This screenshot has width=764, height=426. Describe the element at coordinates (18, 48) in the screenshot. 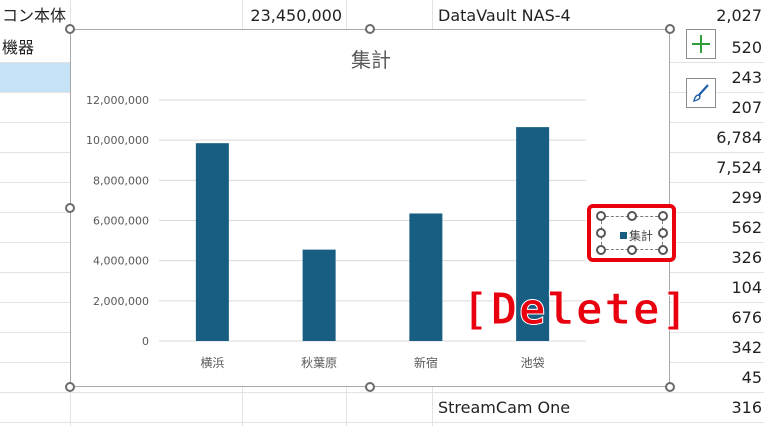

I see `cell-a2: 機器` at that location.